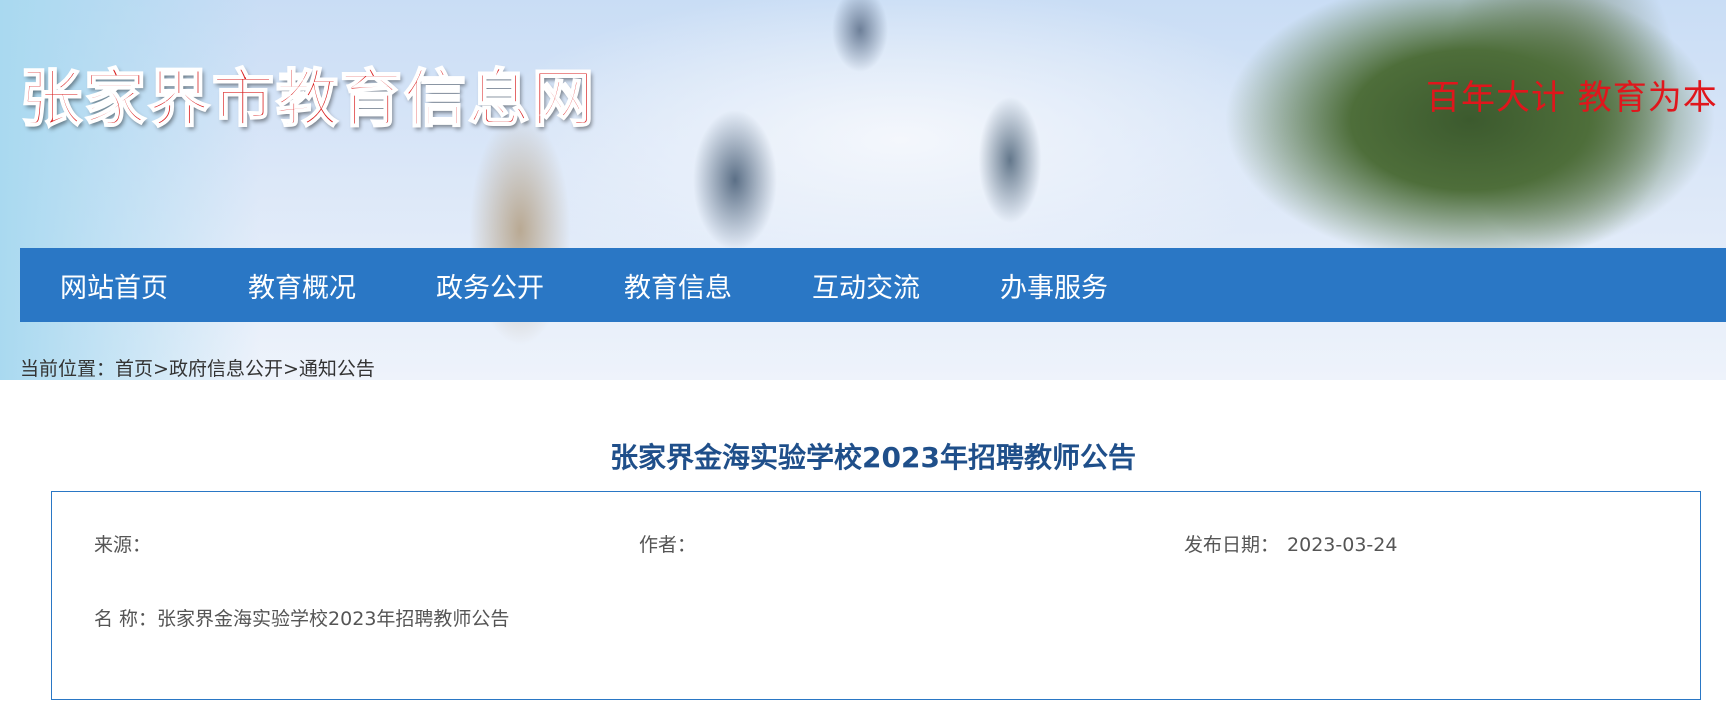  What do you see at coordinates (134, 369) in the screenshot?
I see `breadcrumb-link-home: 首页` at bounding box center [134, 369].